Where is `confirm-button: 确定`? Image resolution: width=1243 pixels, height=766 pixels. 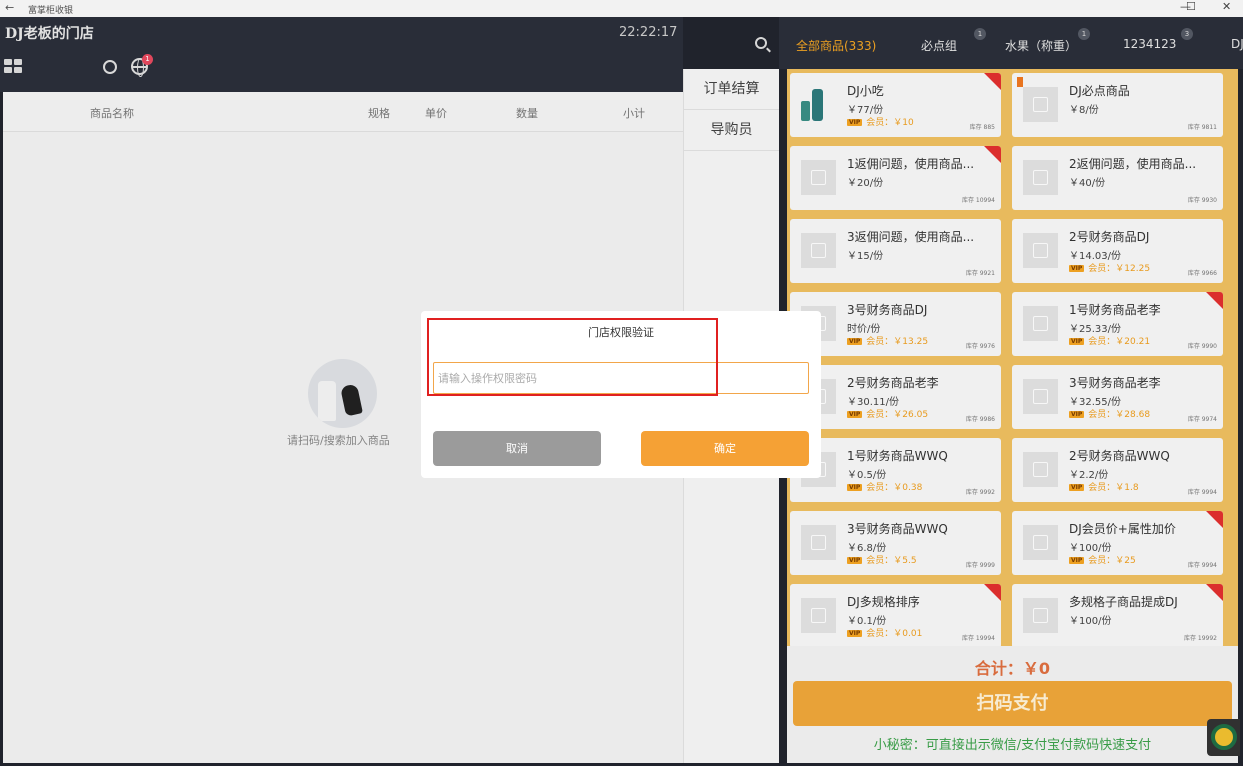
confirm-button: 确定 is located at coordinates (725, 448).